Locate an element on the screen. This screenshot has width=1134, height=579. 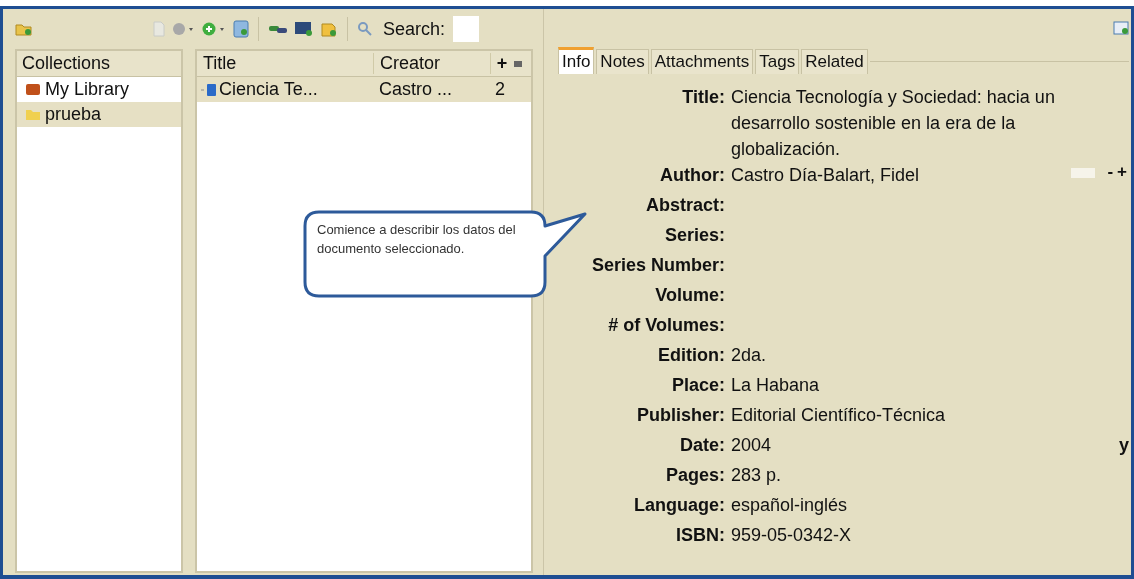
book-icon is located at coordinates (209, 89).